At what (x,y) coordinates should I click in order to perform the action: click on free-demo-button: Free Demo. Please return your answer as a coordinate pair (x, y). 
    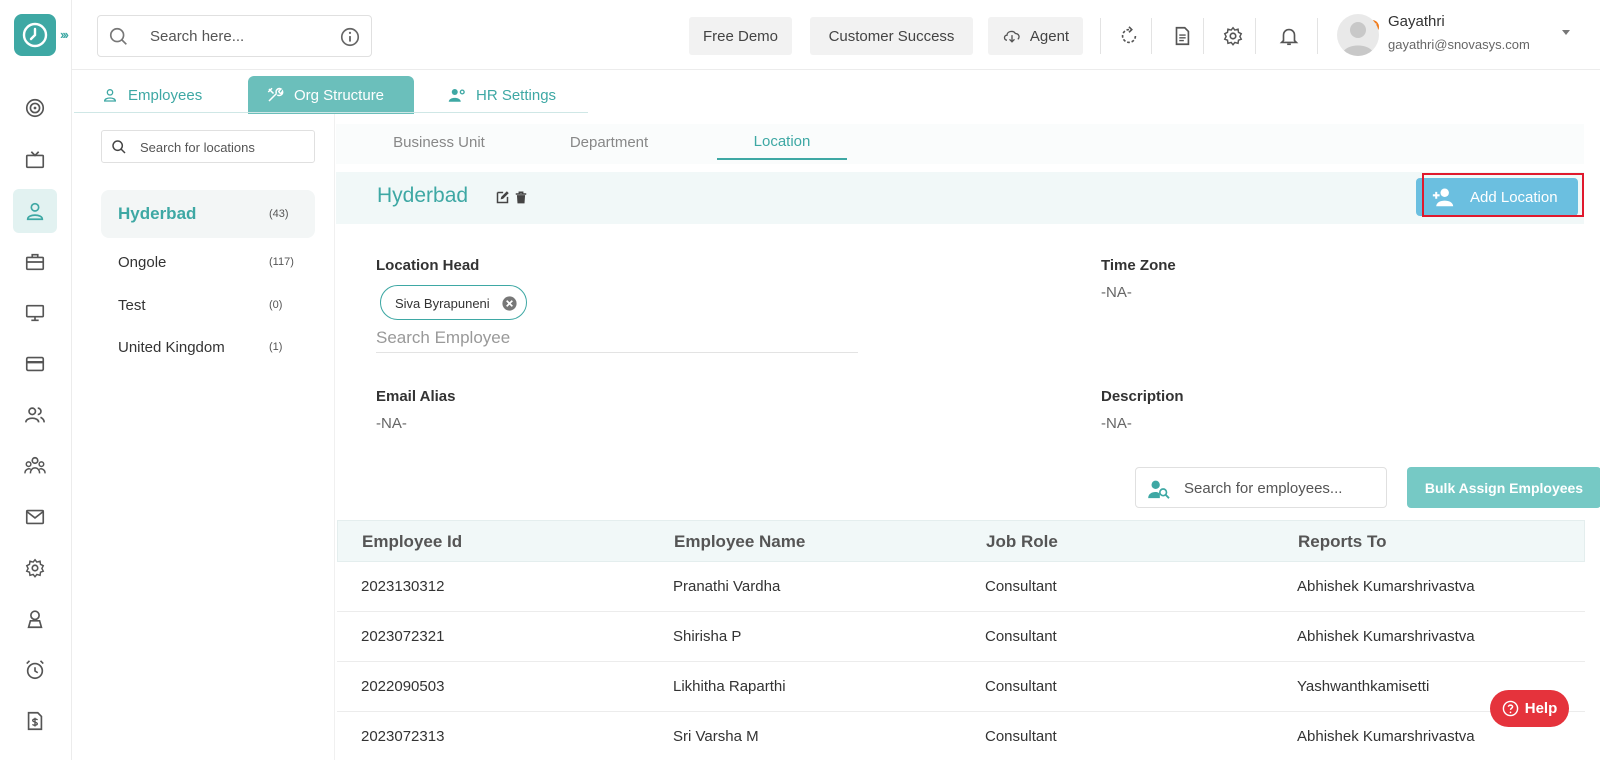
    Looking at the image, I should click on (740, 36).